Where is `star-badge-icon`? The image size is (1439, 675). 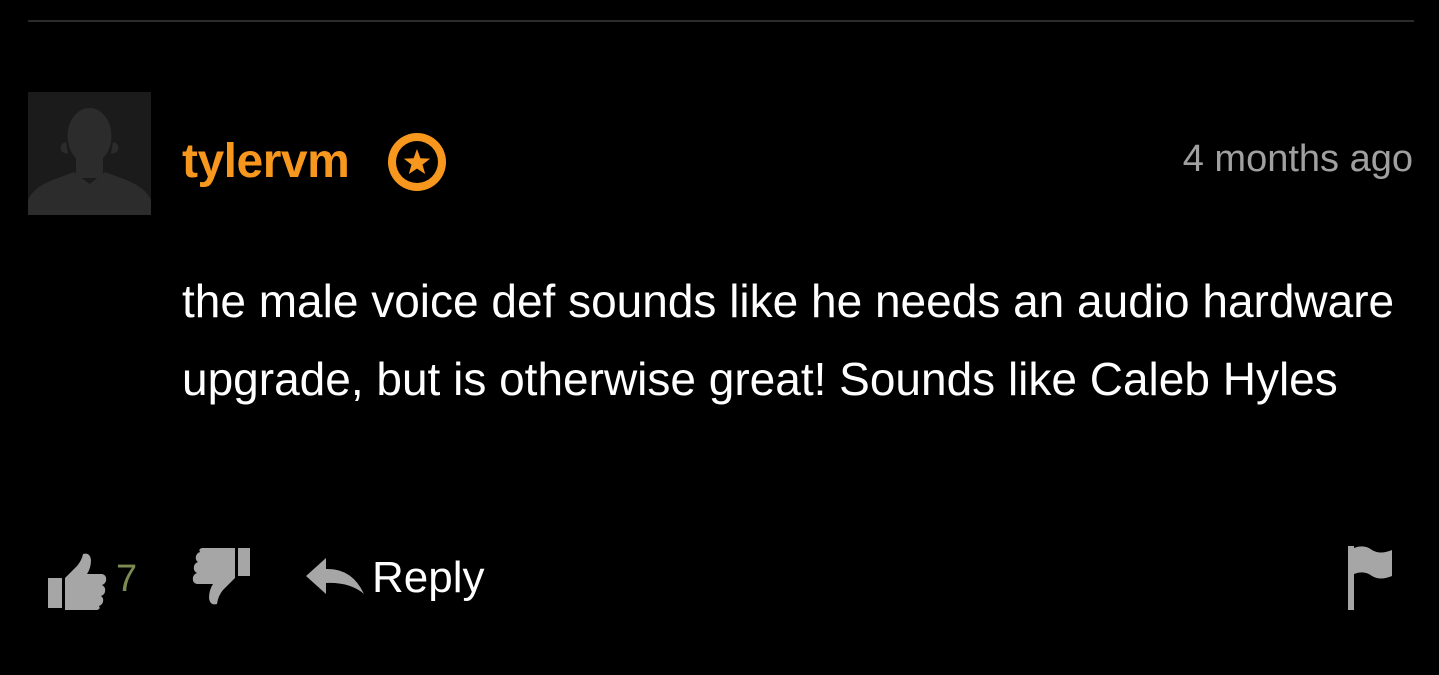
star-badge-icon is located at coordinates (417, 162).